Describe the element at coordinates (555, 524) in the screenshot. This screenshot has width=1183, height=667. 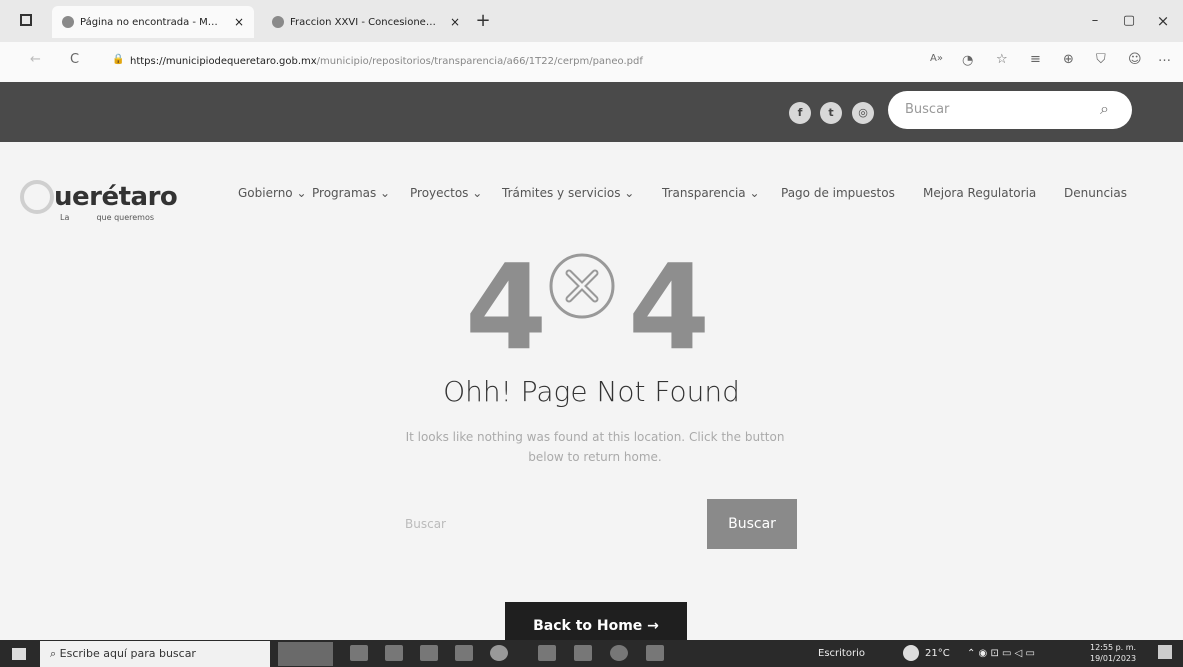
I see `search-input: Buscar` at that location.